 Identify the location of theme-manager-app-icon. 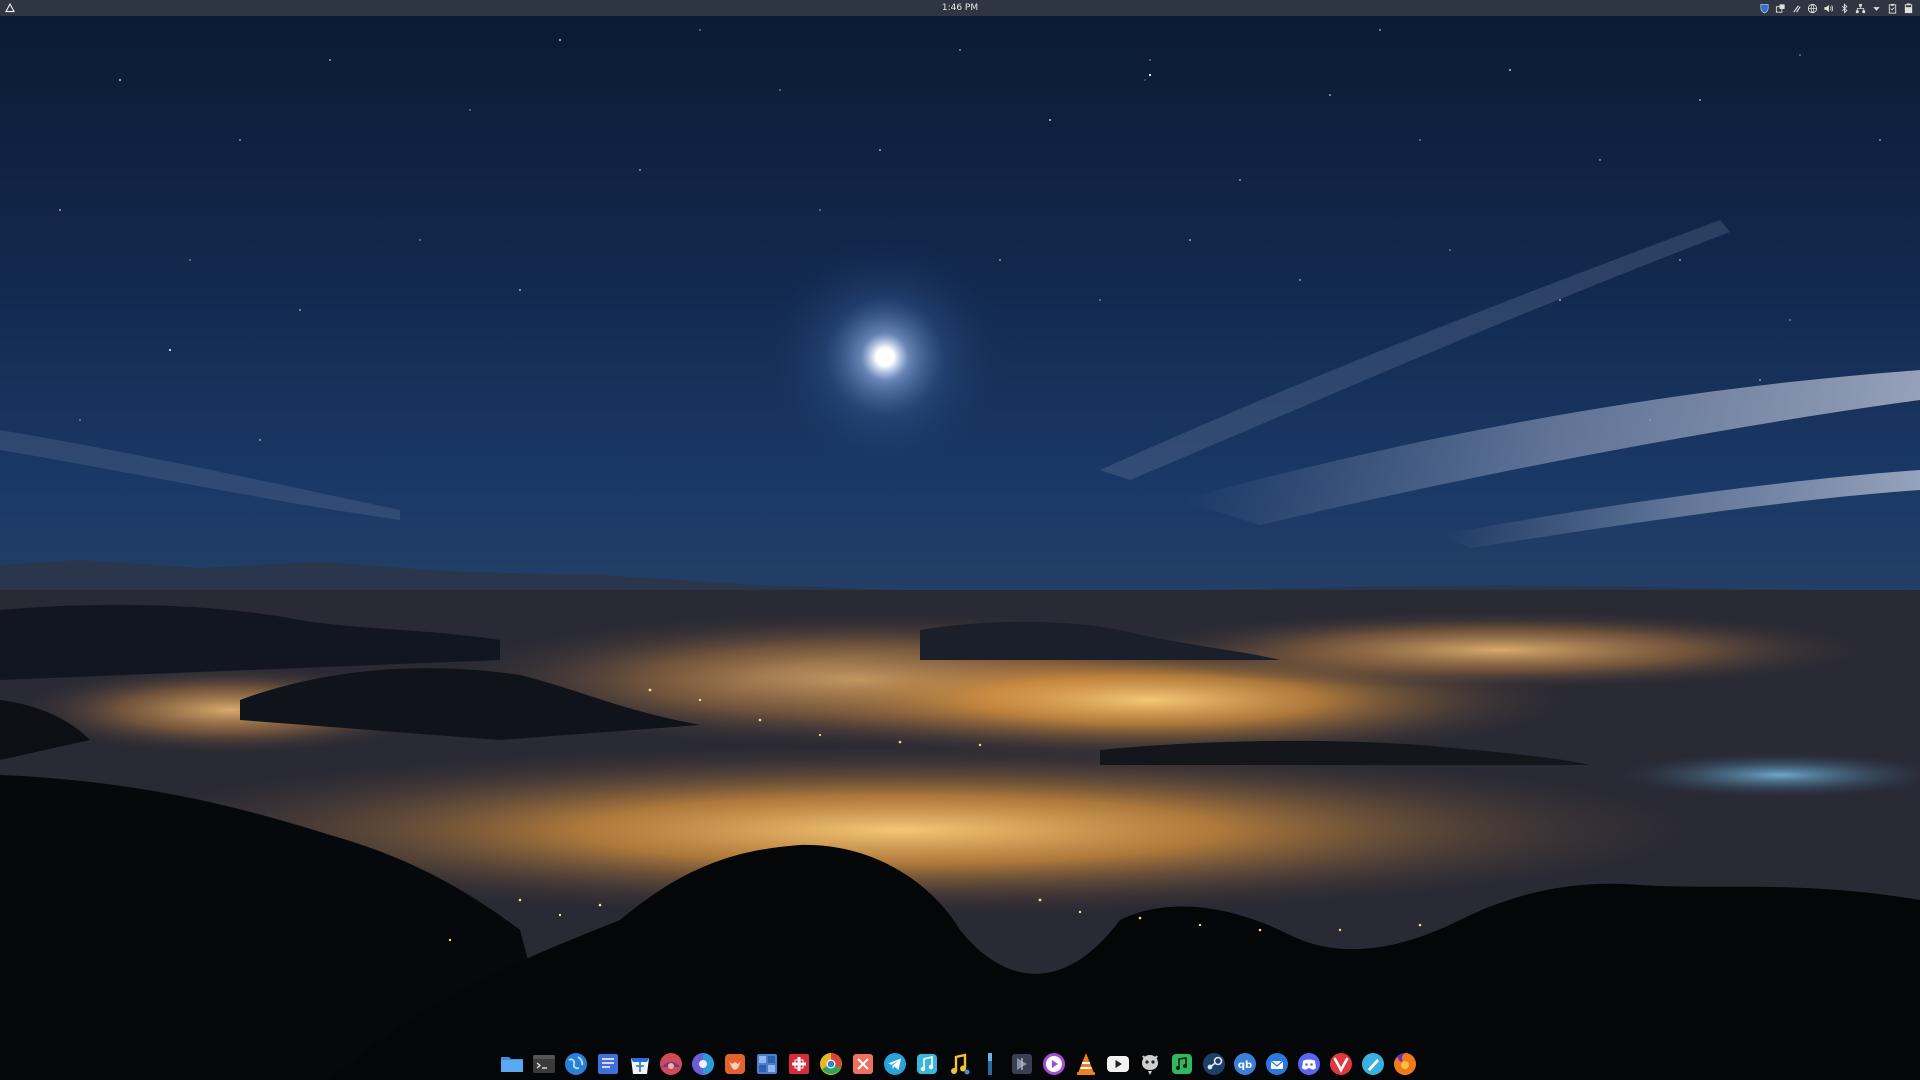
(703, 1064).